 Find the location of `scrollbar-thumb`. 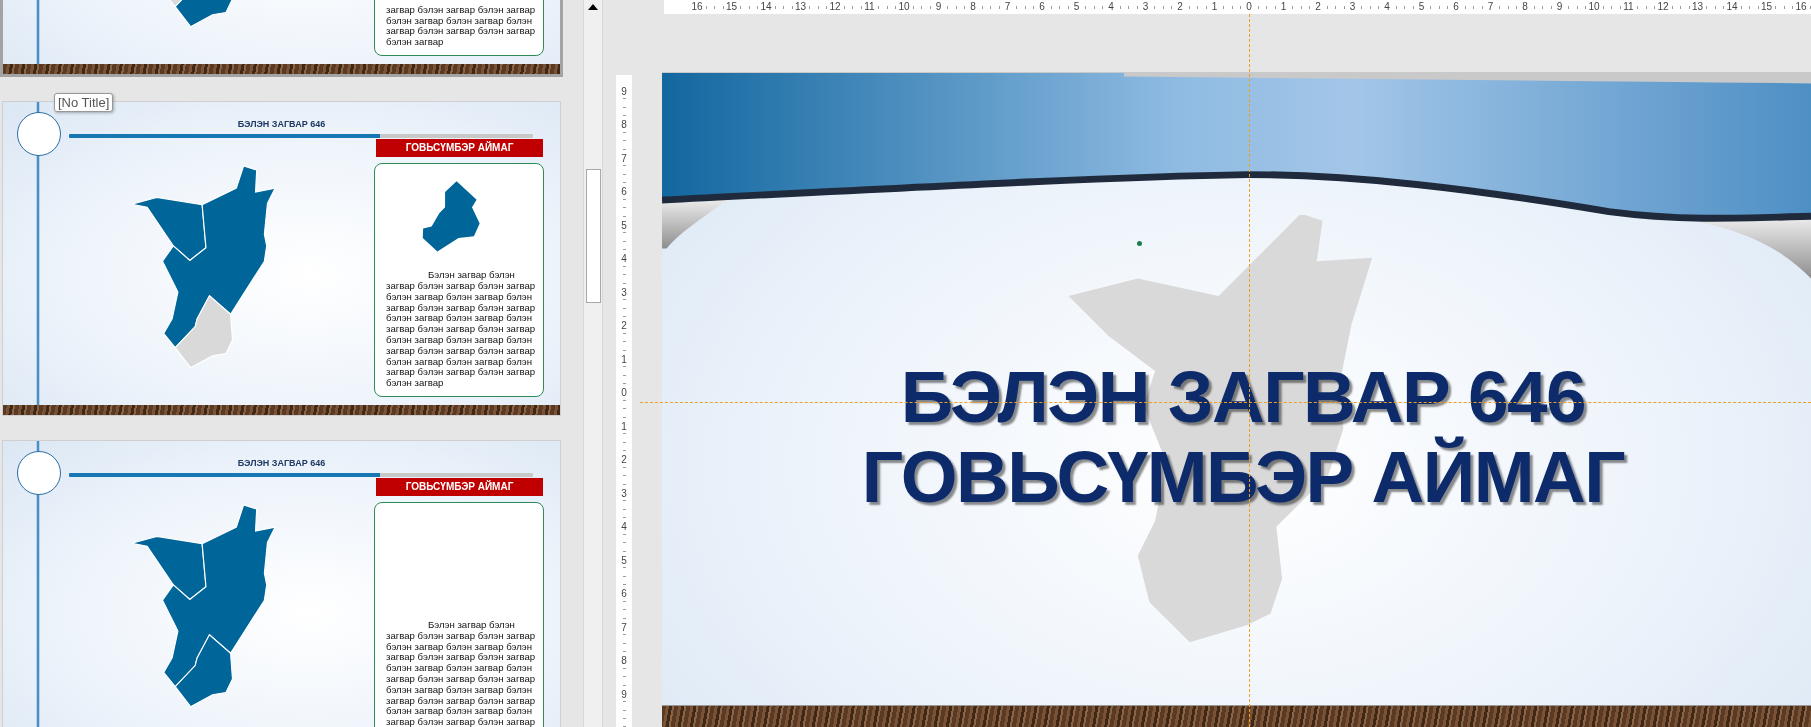

scrollbar-thumb is located at coordinates (593, 236).